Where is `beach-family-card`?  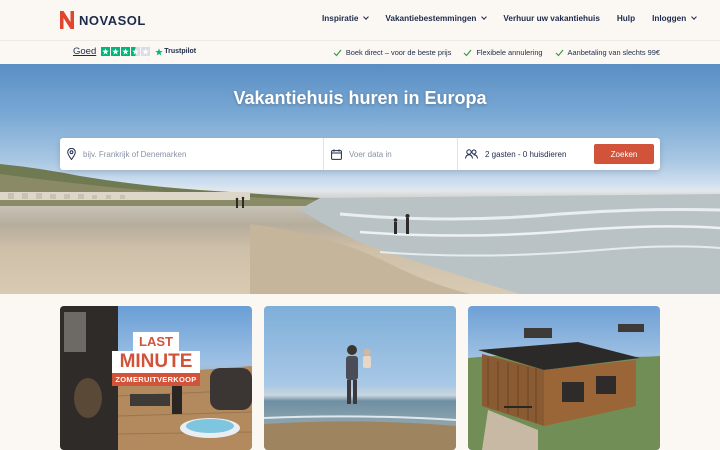
beach-family-card is located at coordinates (360, 378).